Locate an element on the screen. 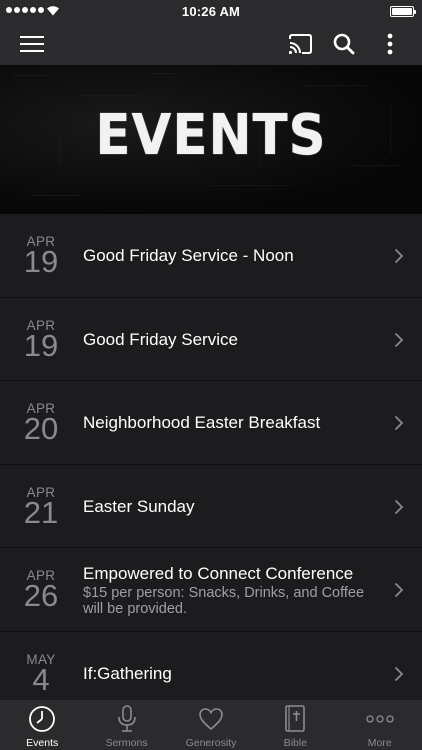 The height and width of the screenshot is (750, 422). event-day: 26 is located at coordinates (41, 595).